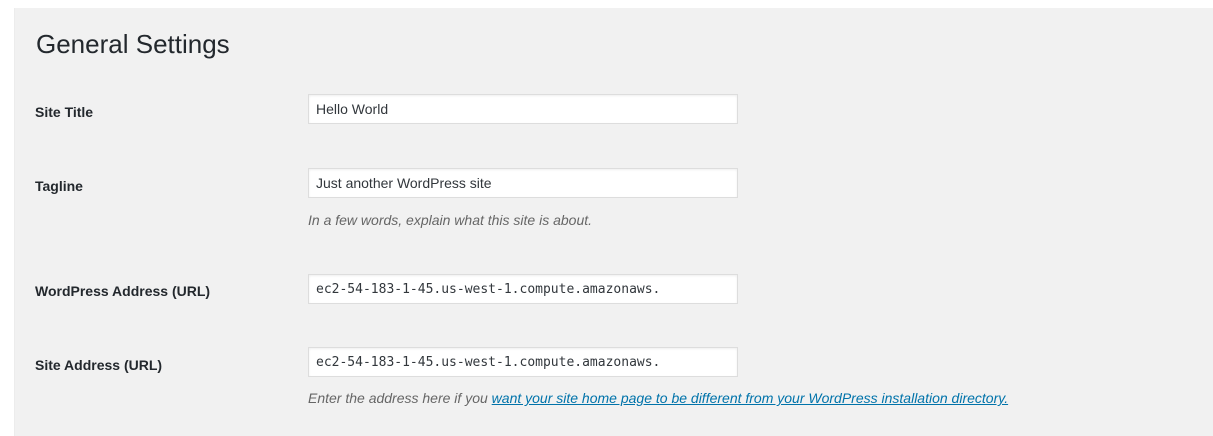  Describe the element at coordinates (523, 183) in the screenshot. I see `tagline-input` at that location.